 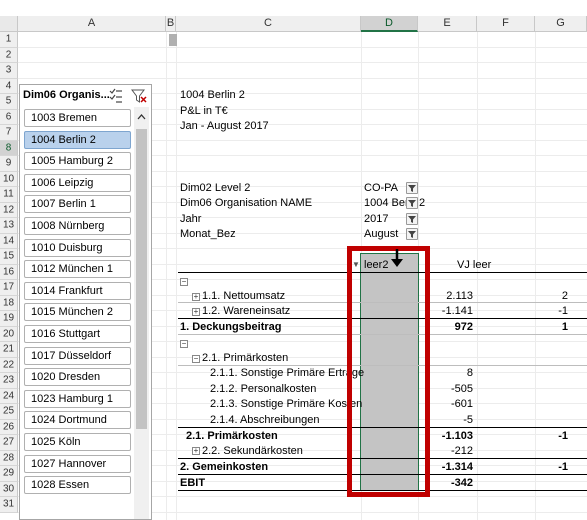 What do you see at coordinates (77, 118) in the screenshot?
I see `slicer-item: 1003 Bremen` at bounding box center [77, 118].